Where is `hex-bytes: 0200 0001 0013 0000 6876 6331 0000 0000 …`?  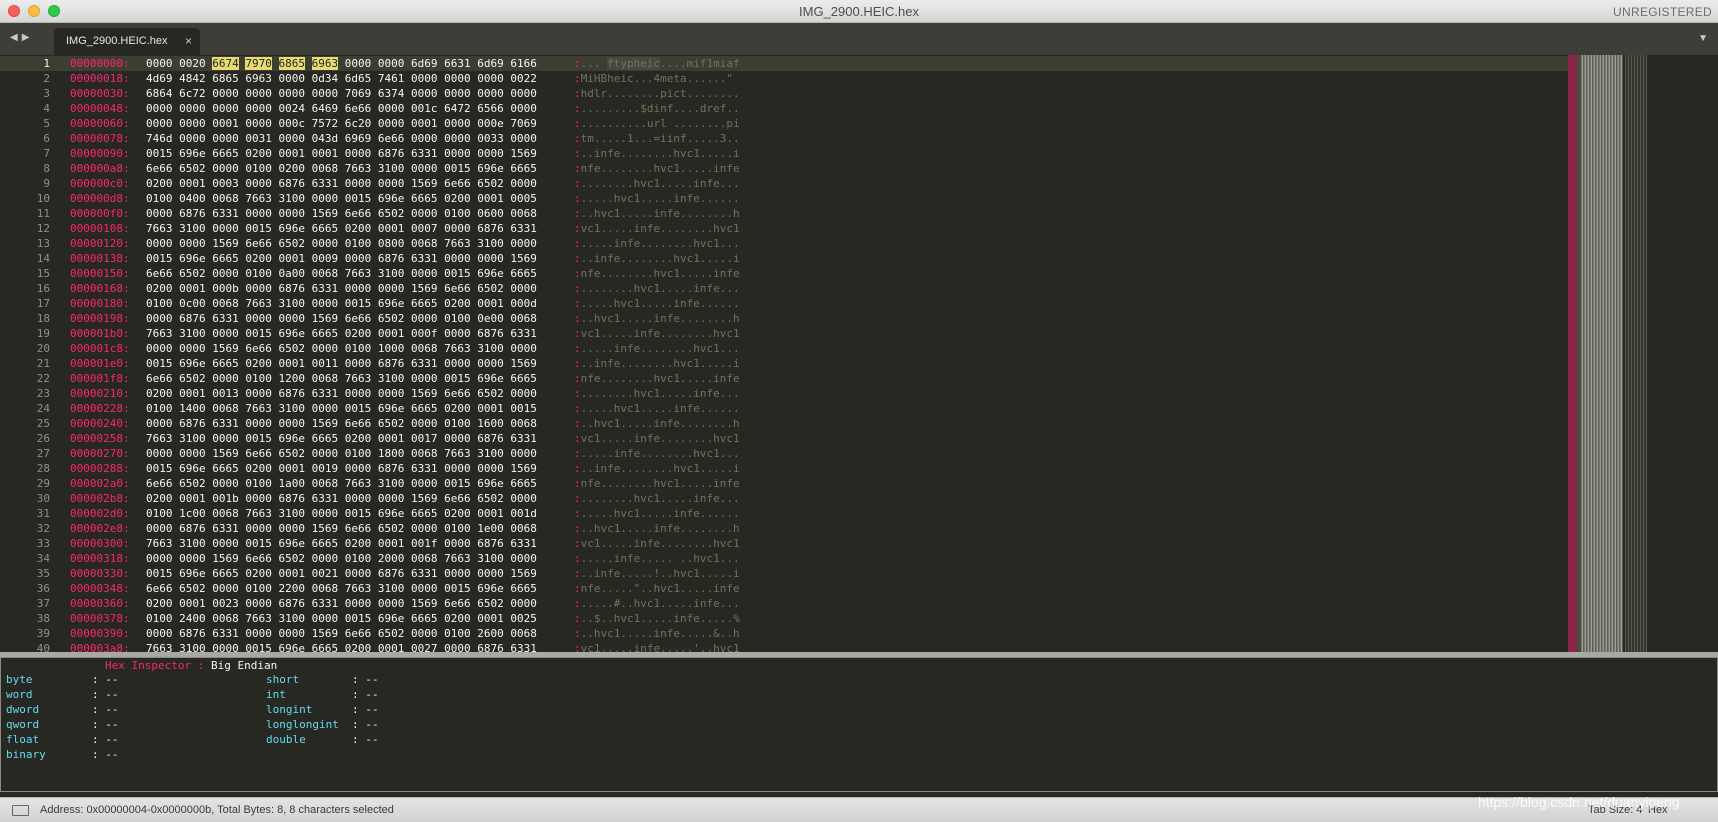
hex-bytes: 0200 0001 0013 0000 6876 6331 0000 0000 … is located at coordinates (341, 393).